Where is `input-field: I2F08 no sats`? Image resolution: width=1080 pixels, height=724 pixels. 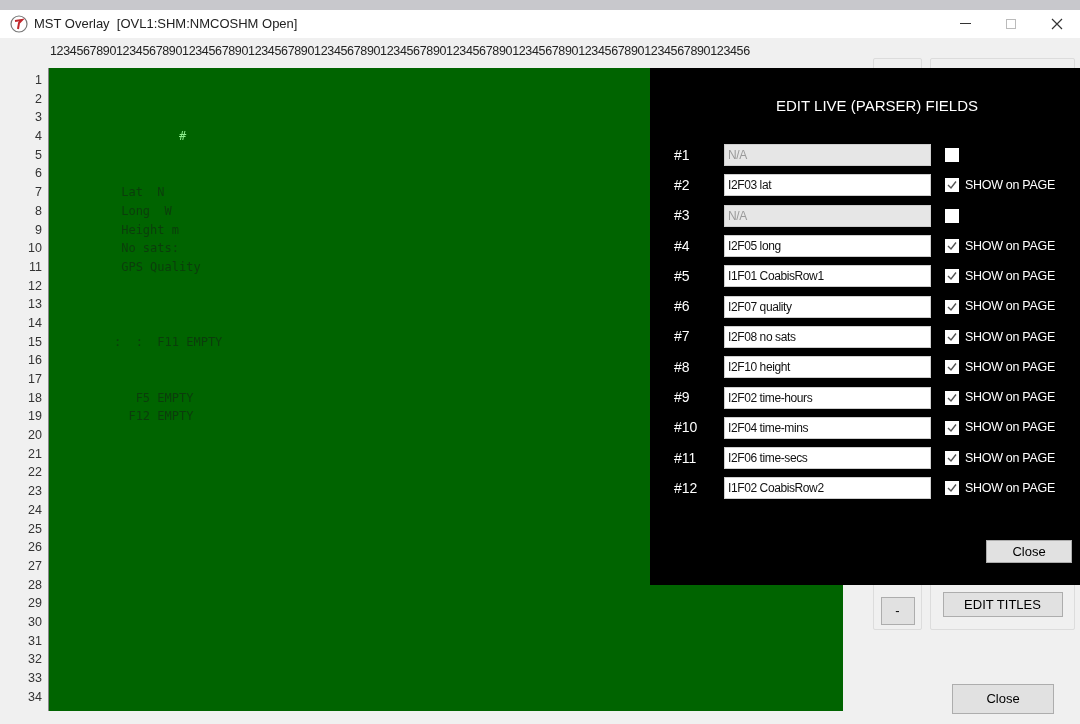 input-field: I2F08 no sats is located at coordinates (827, 336).